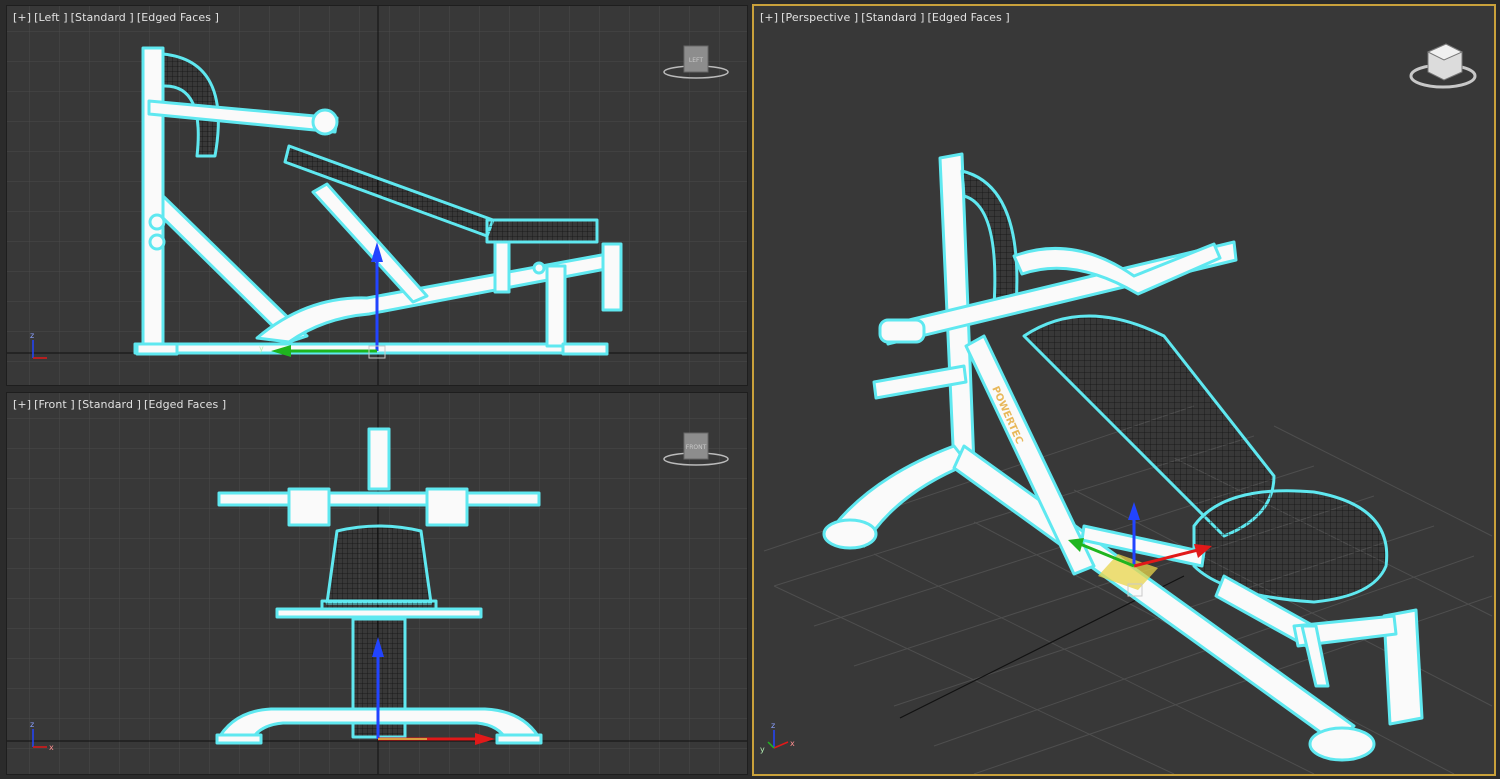 The image size is (1500, 779). What do you see at coordinates (54, 404) in the screenshot?
I see `viewport-view-menu: [Front ]` at bounding box center [54, 404].